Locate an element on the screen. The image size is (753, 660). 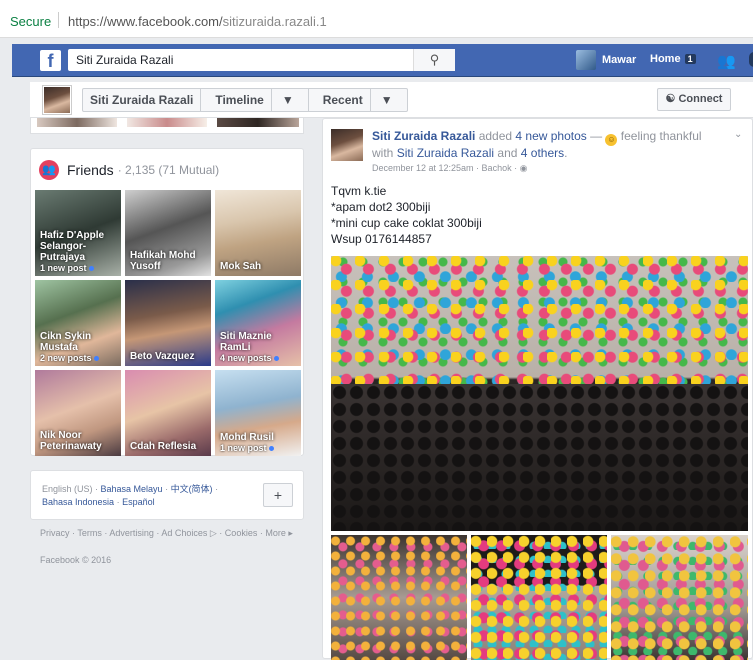
post-dash: — is located at coordinates (596, 136).